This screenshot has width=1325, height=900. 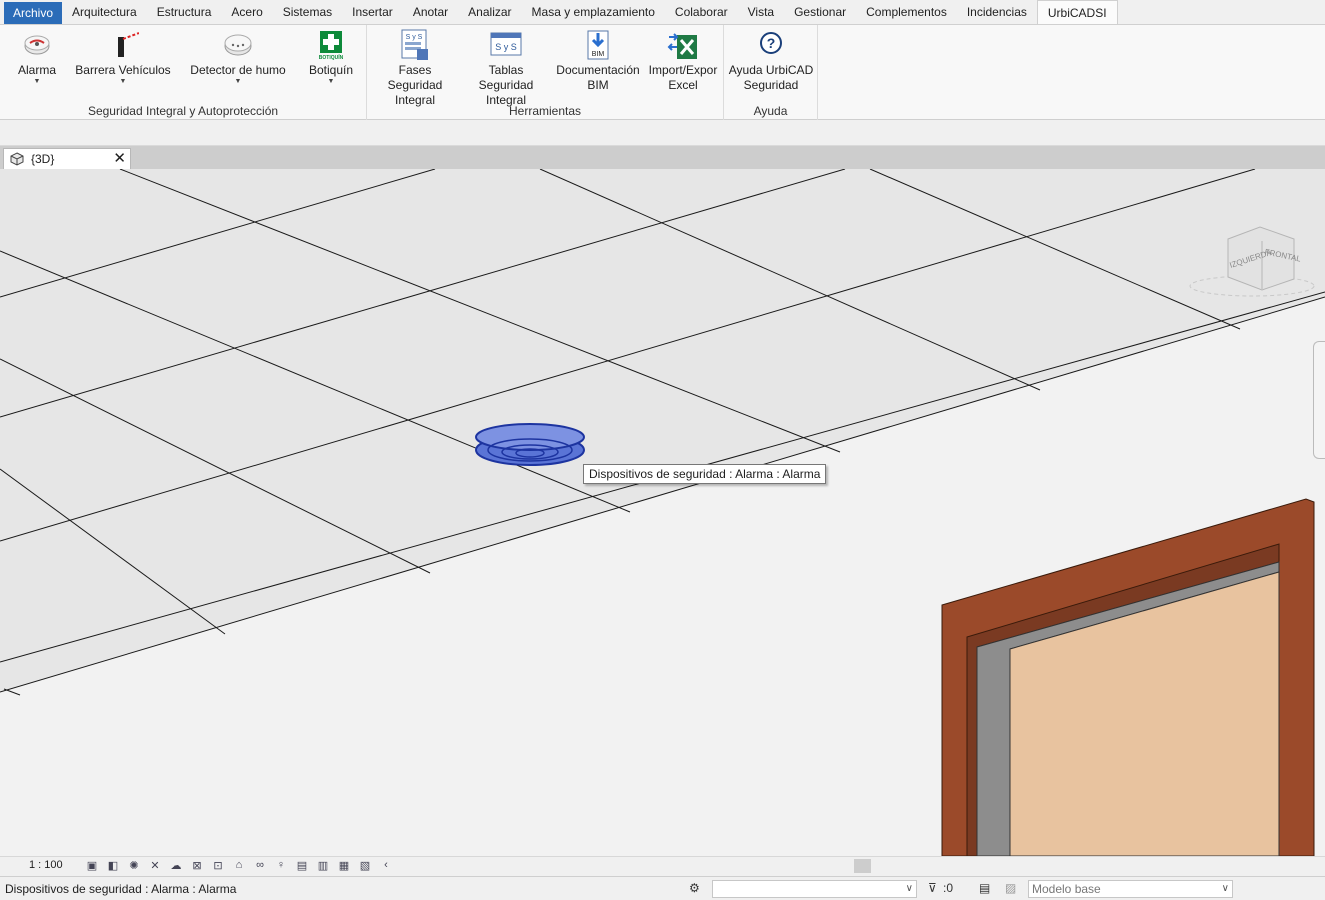 I want to click on analytical-model-icon: ▦, so click(x=344, y=866).